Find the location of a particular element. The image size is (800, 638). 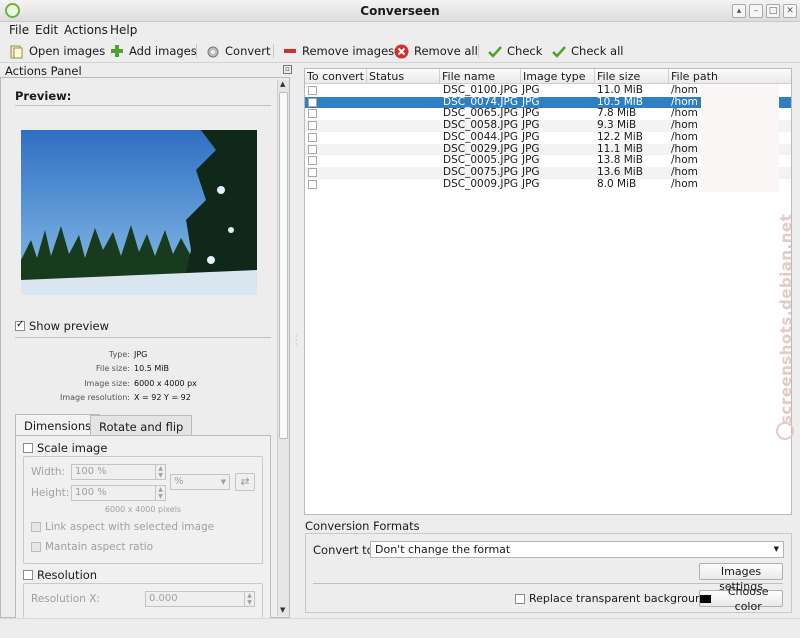

open-images-label: Open images is located at coordinates (67, 51).